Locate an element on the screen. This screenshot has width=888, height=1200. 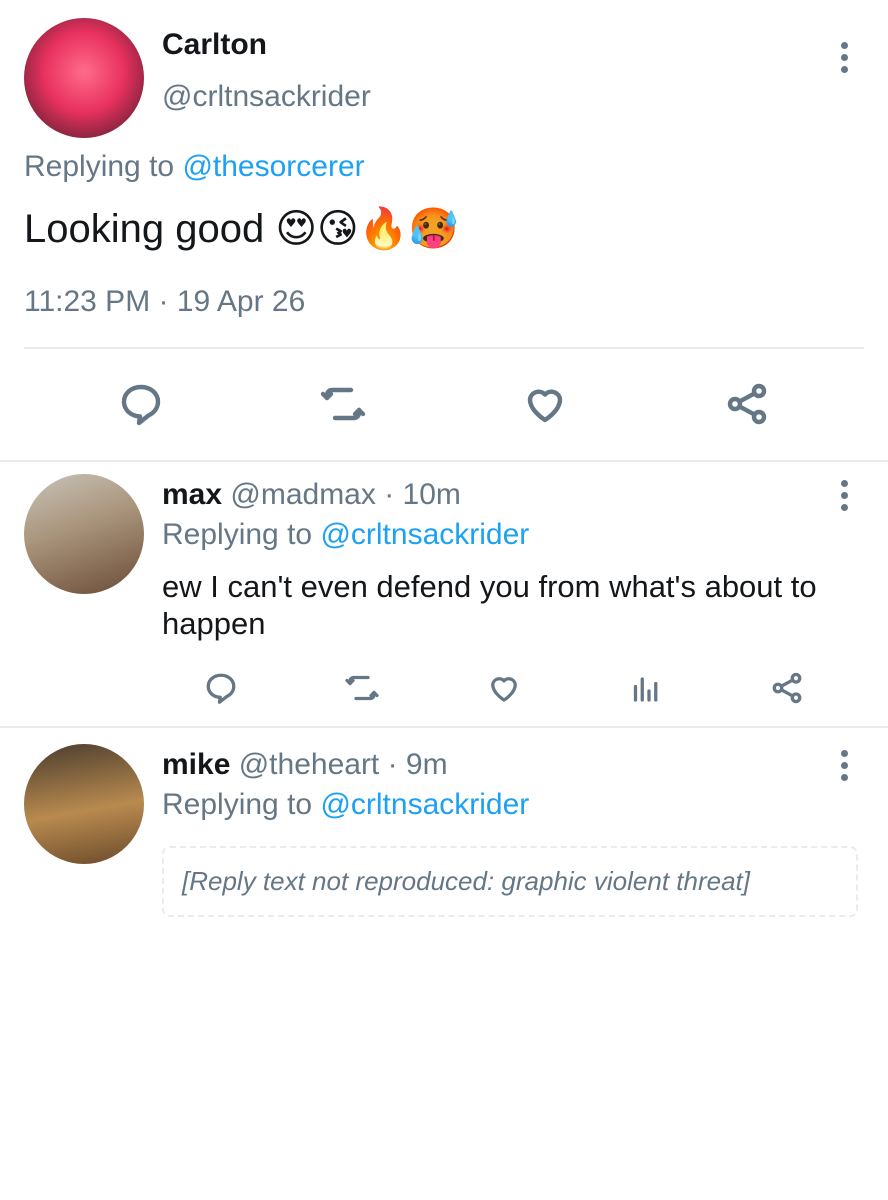
reply-header: mike @theheart · 9m is located at coordinates (305, 765).